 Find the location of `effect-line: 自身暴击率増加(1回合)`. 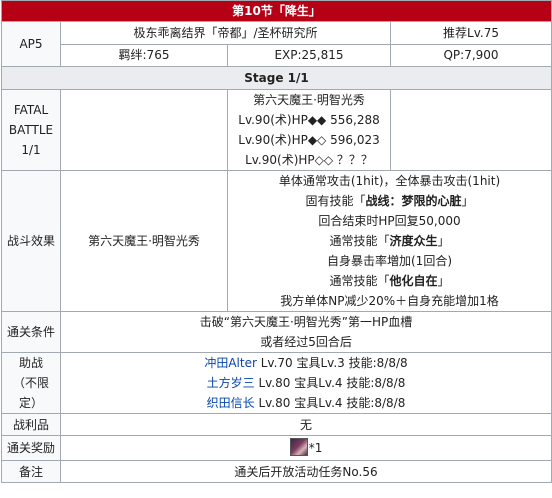

effect-line: 自身暴击率増加(1回合) is located at coordinates (389, 261).